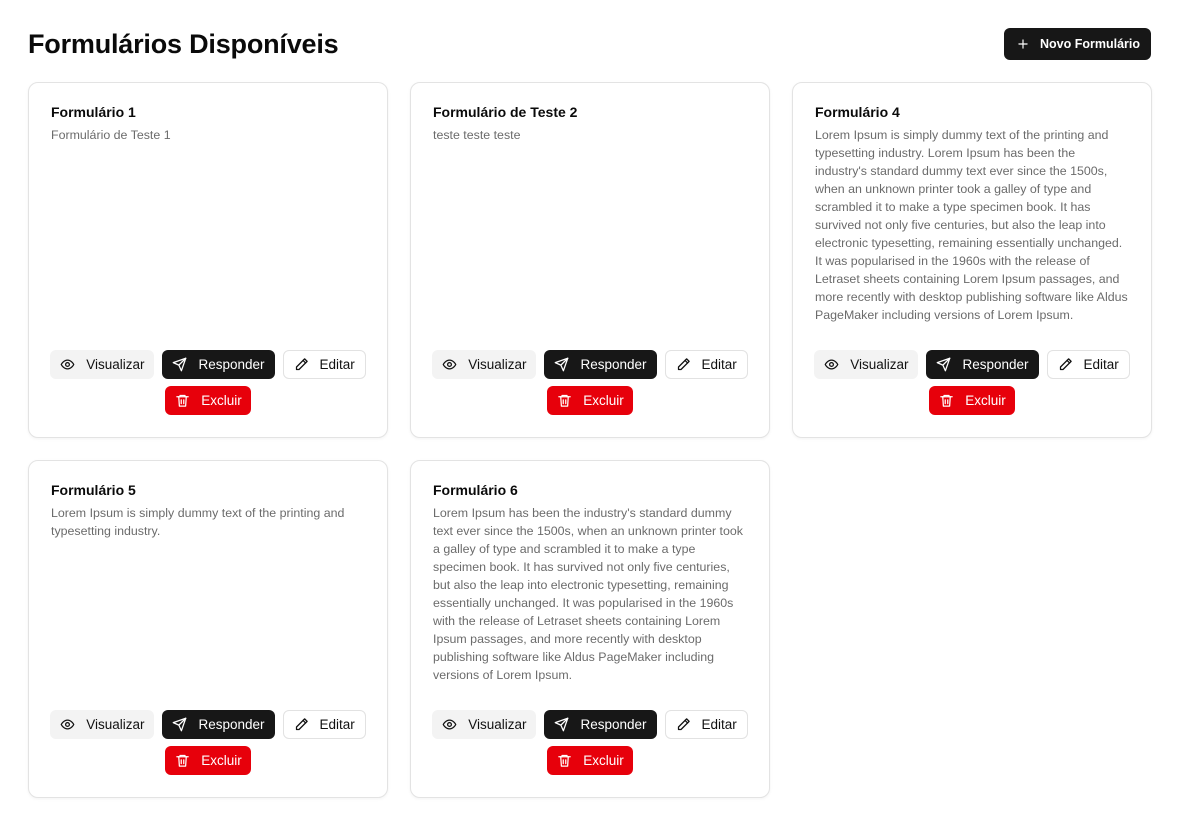 The width and height of the screenshot is (1179, 824). Describe the element at coordinates (1023, 44) in the screenshot. I see `plus-icon` at that location.